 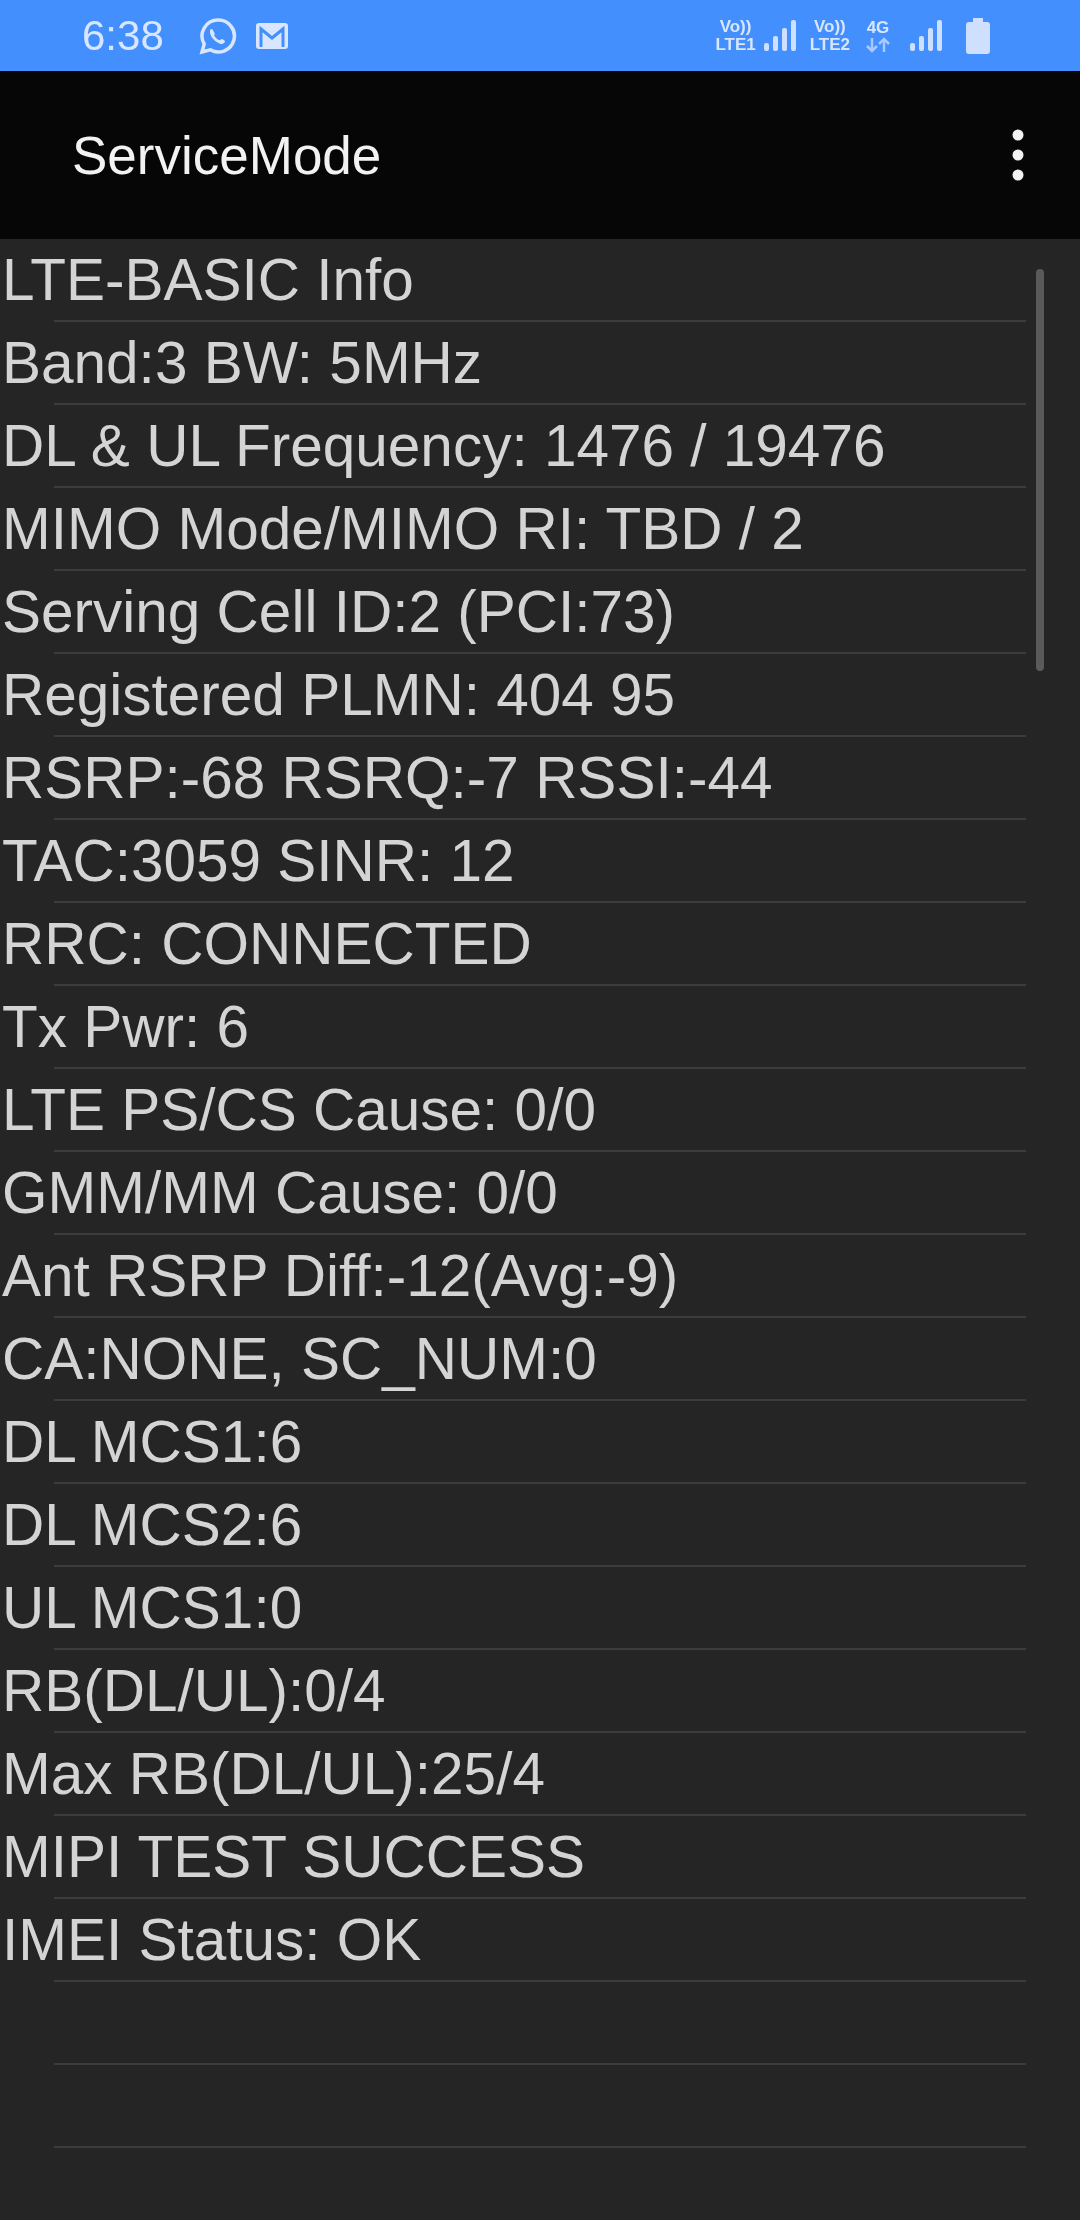 What do you see at coordinates (227, 155) in the screenshot?
I see `app-title: ServiceMode` at bounding box center [227, 155].